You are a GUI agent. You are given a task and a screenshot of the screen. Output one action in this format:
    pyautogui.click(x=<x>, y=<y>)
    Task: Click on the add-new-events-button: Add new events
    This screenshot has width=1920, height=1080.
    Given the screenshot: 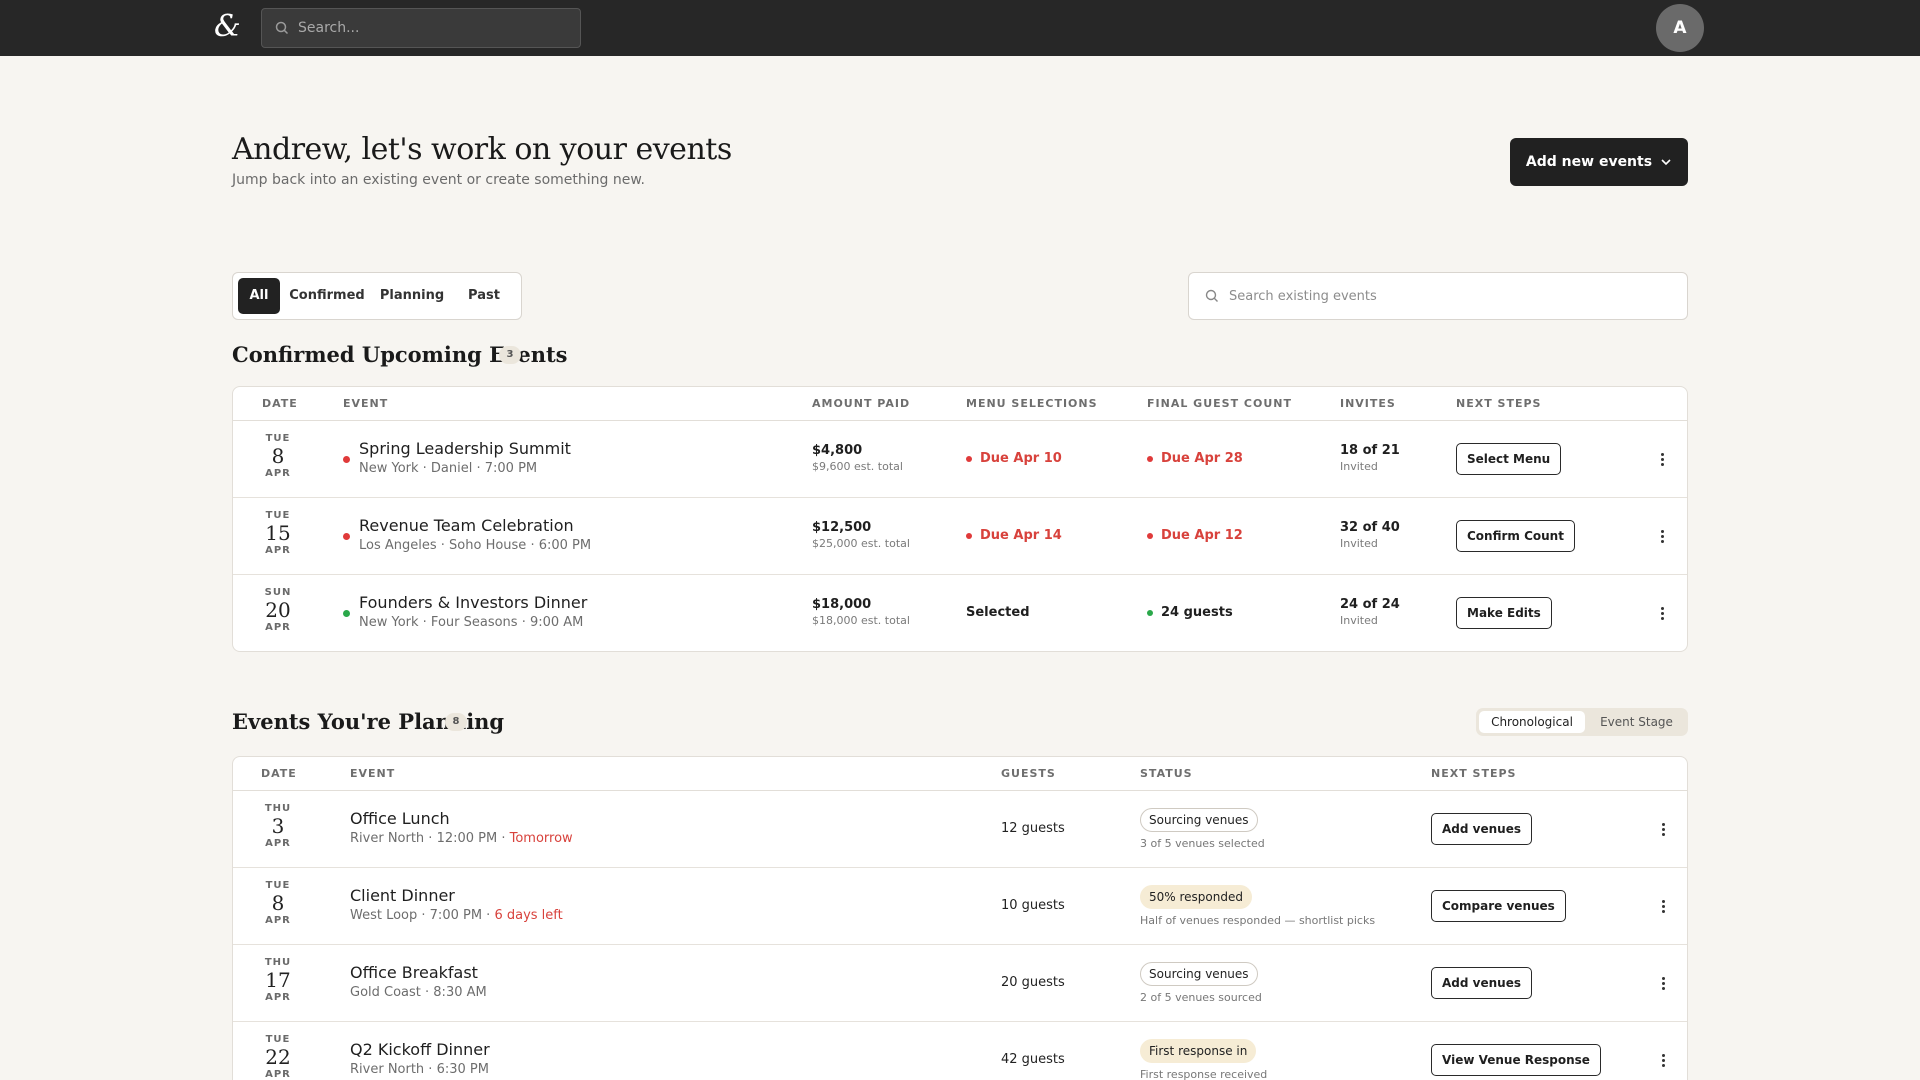 What is the action you would take?
    pyautogui.click(x=1599, y=162)
    